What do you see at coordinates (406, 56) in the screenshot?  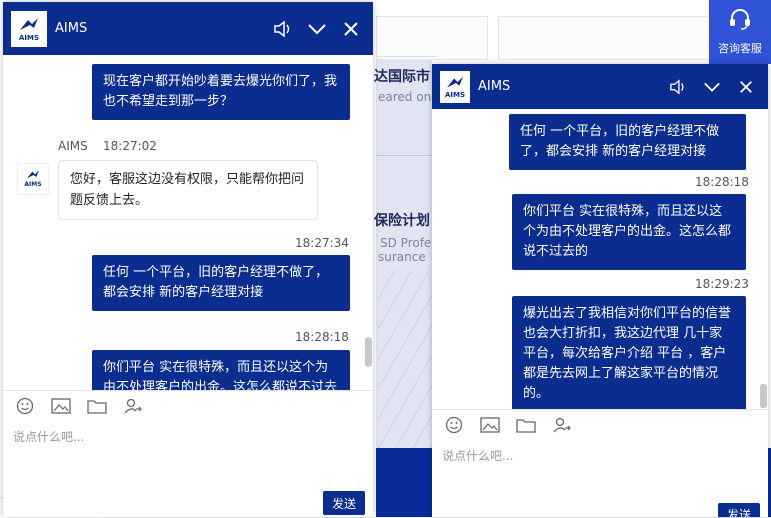 I see `bg-line` at bounding box center [406, 56].